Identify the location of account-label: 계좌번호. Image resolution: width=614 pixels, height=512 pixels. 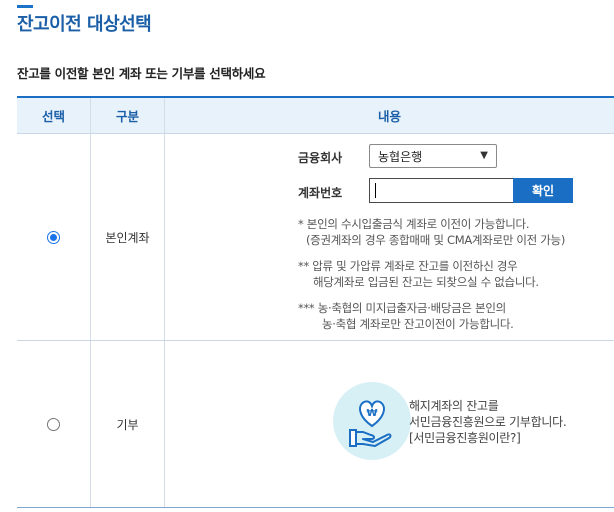
(320, 193).